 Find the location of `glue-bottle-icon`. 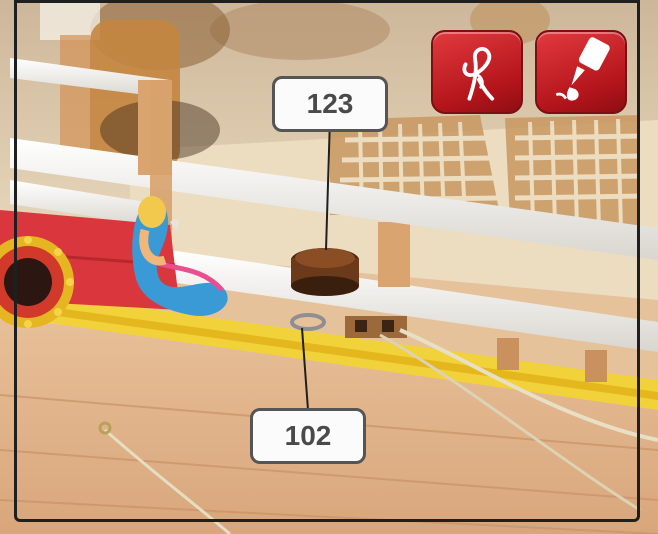

glue-bottle-icon is located at coordinates (581, 72).